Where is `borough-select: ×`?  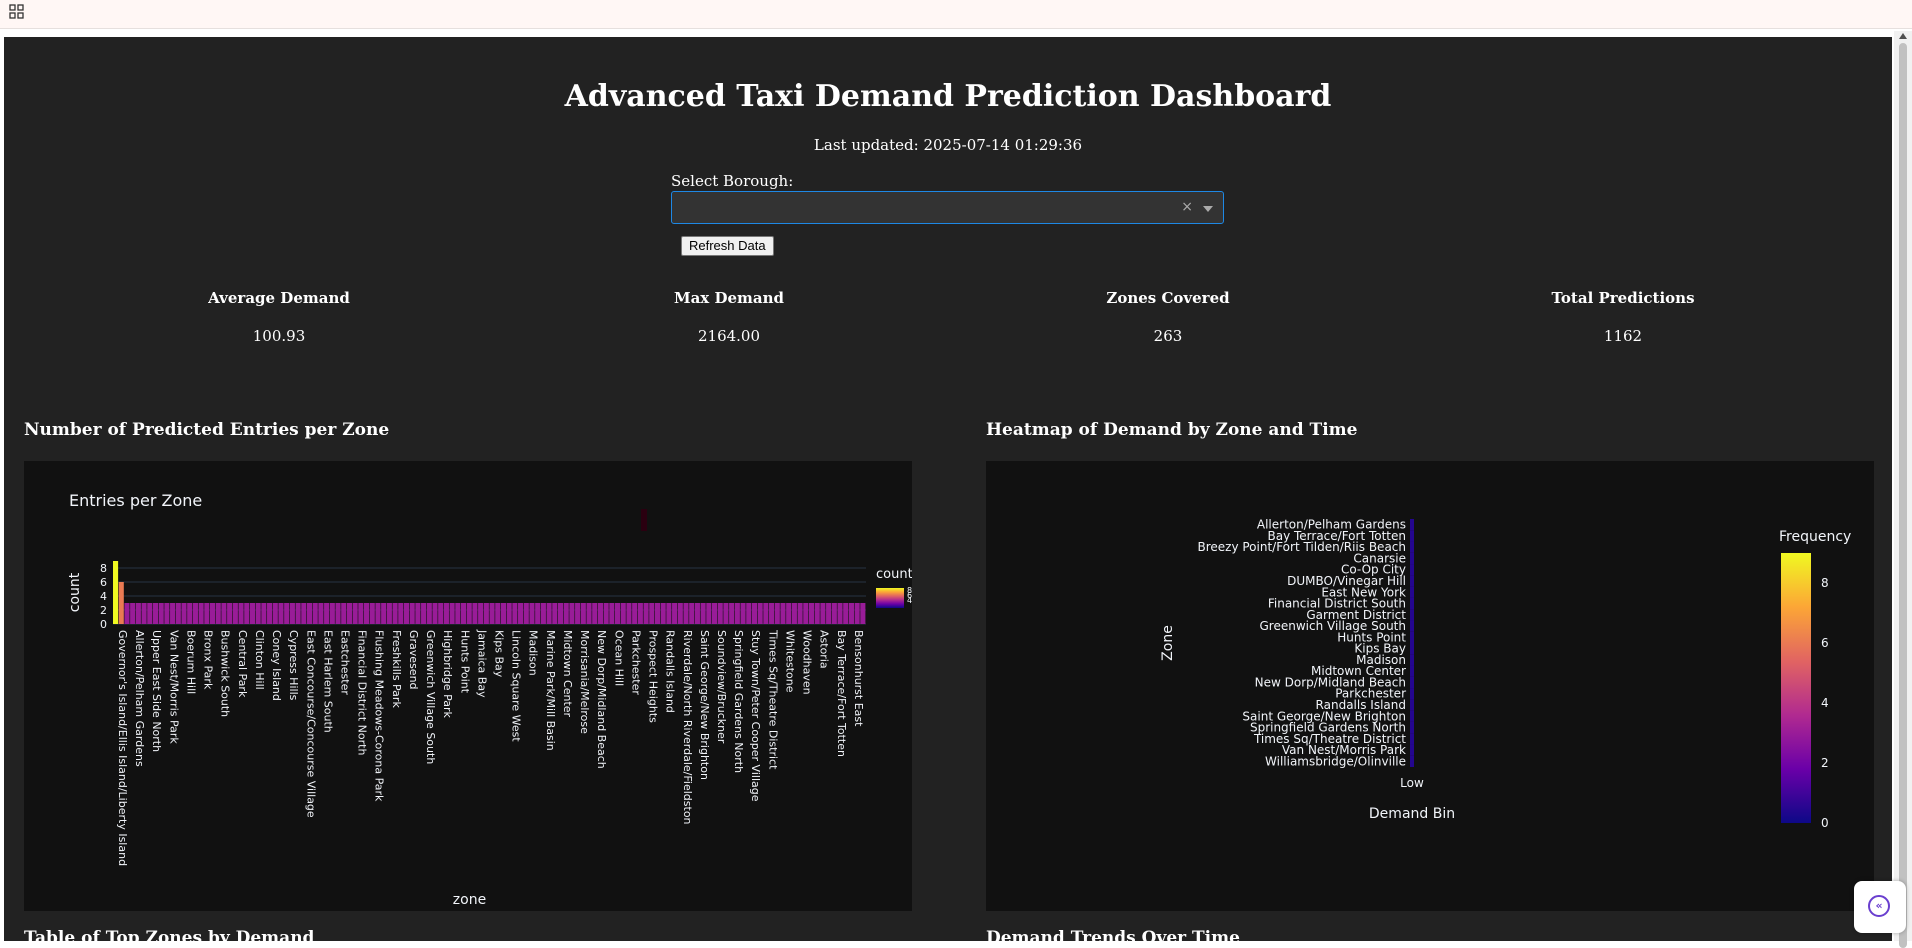
borough-select: × is located at coordinates (947, 207).